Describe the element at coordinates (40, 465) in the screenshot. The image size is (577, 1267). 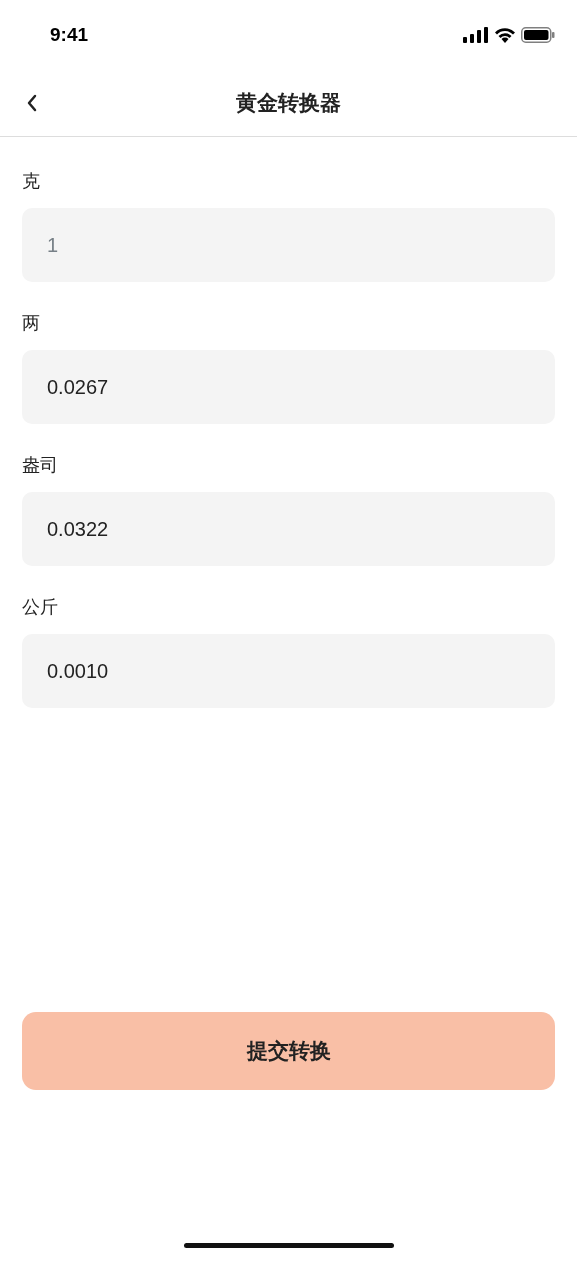
I see `field-label: 盎司` at that location.